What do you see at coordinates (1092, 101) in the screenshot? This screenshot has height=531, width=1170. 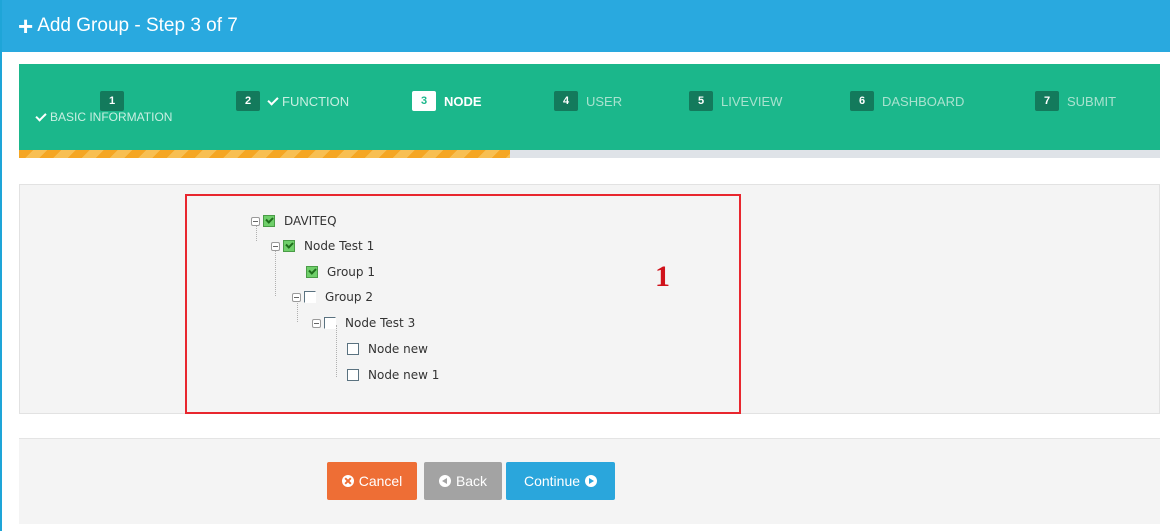 I see `step-label: SUBMIT` at bounding box center [1092, 101].